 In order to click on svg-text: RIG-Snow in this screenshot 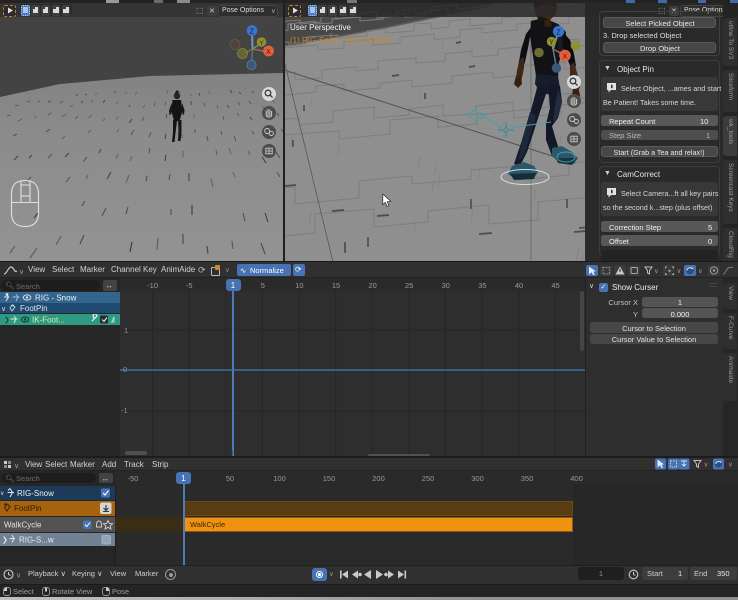, I will do `click(35, 493)`.